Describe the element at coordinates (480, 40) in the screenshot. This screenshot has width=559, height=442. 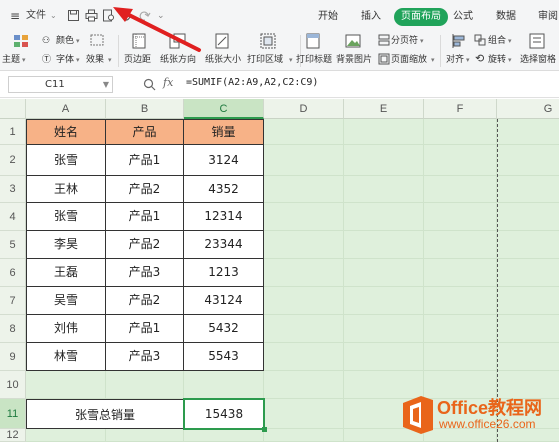
I see `group-icon` at that location.